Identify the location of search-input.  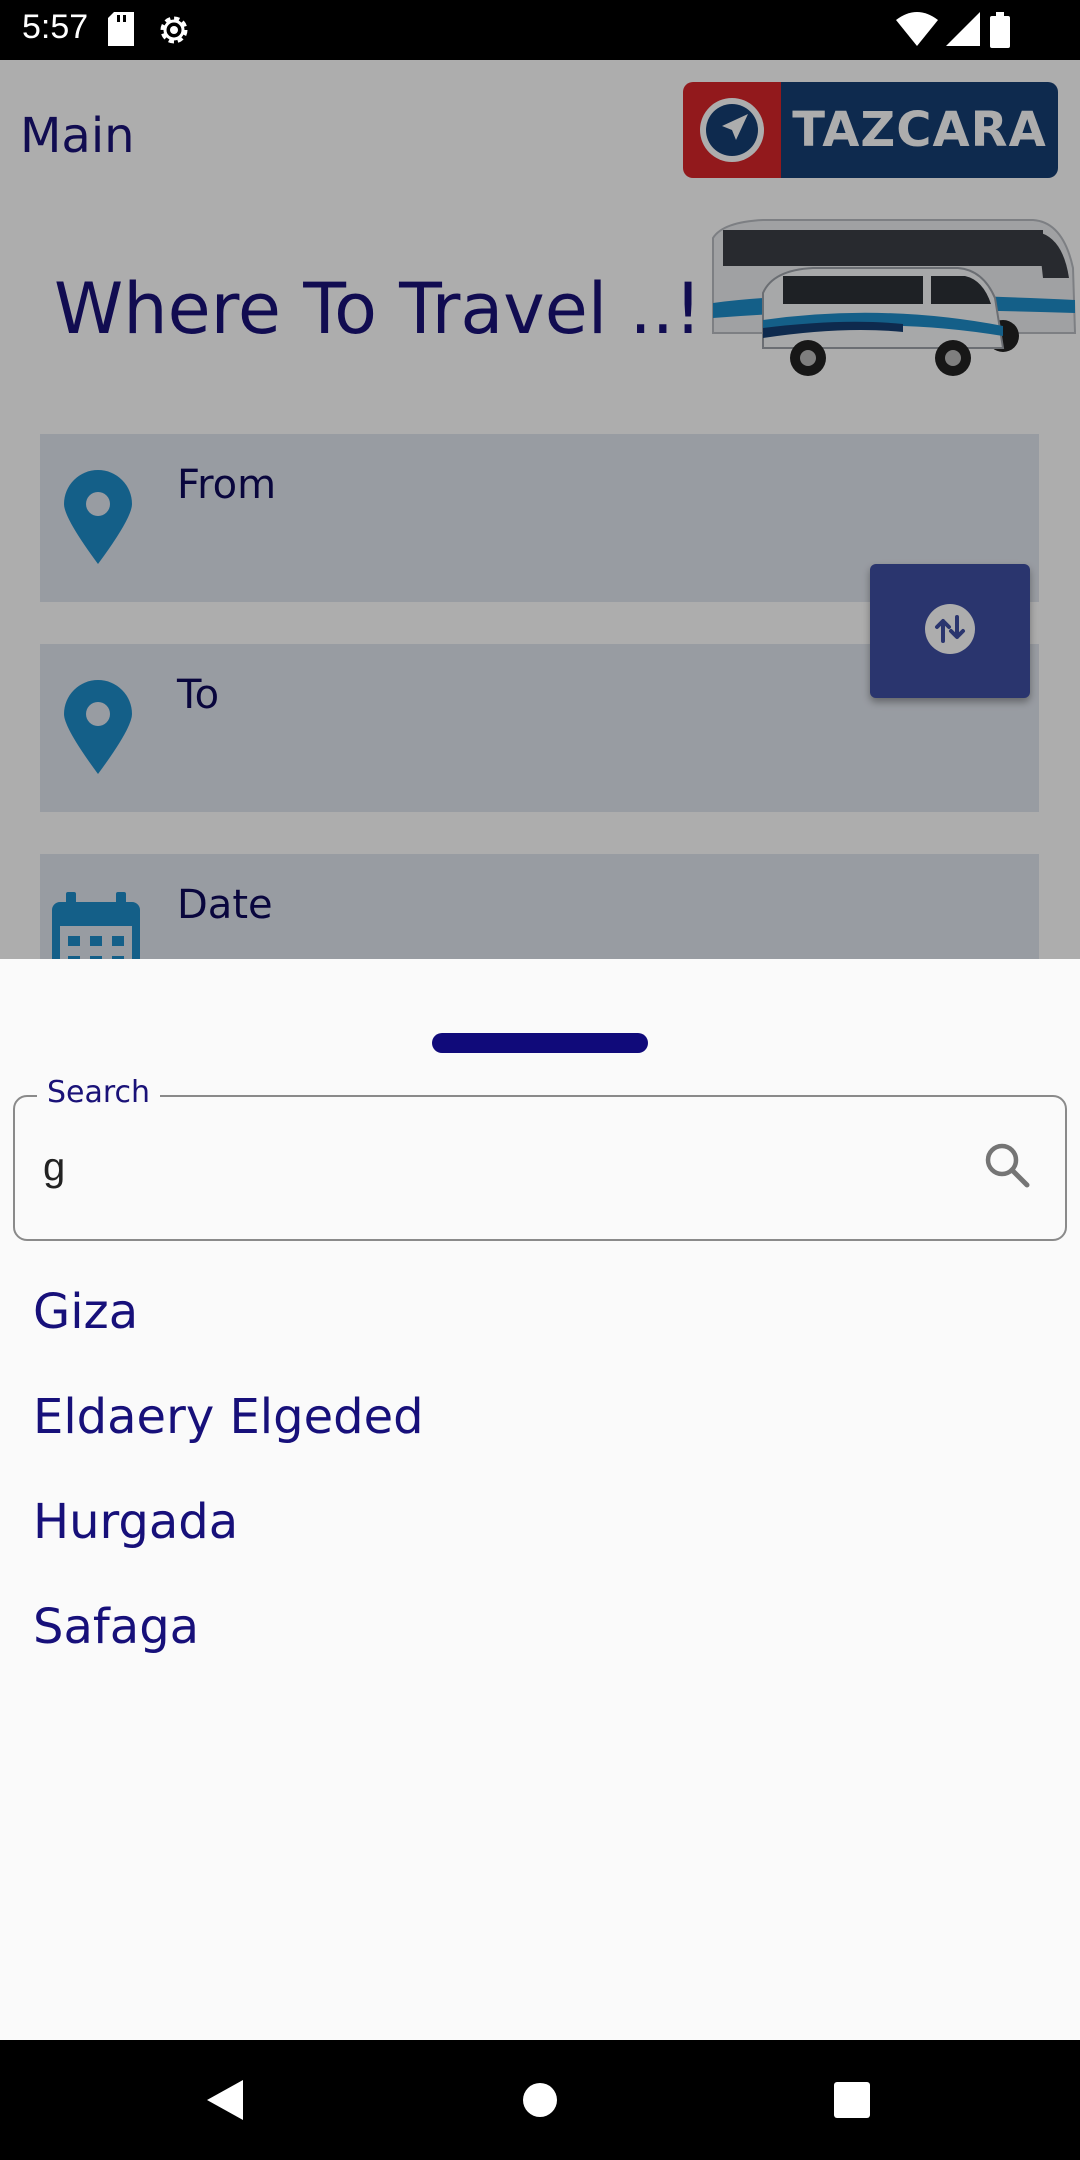
(493, 1167).